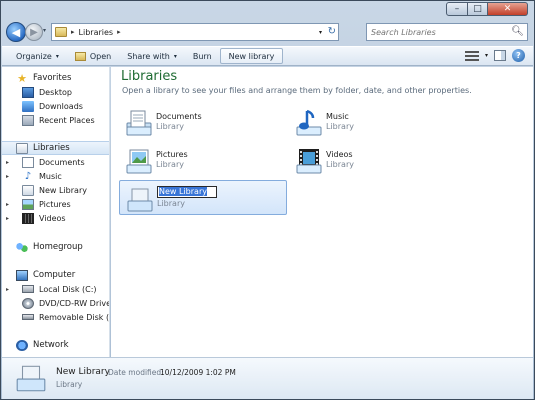 This screenshot has width=535, height=400. I want to click on nav-libraries: Libraries, so click(55, 148).